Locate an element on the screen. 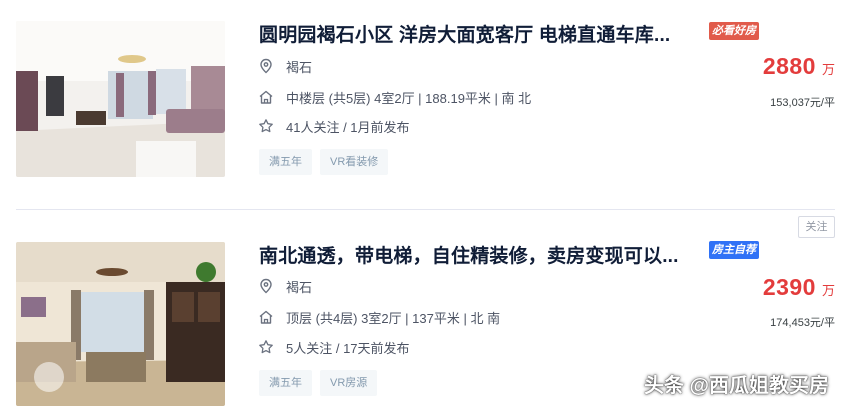 This screenshot has width=859, height=406. follow-info-row: 5人关注 / 17天前发布 is located at coordinates (334, 347).